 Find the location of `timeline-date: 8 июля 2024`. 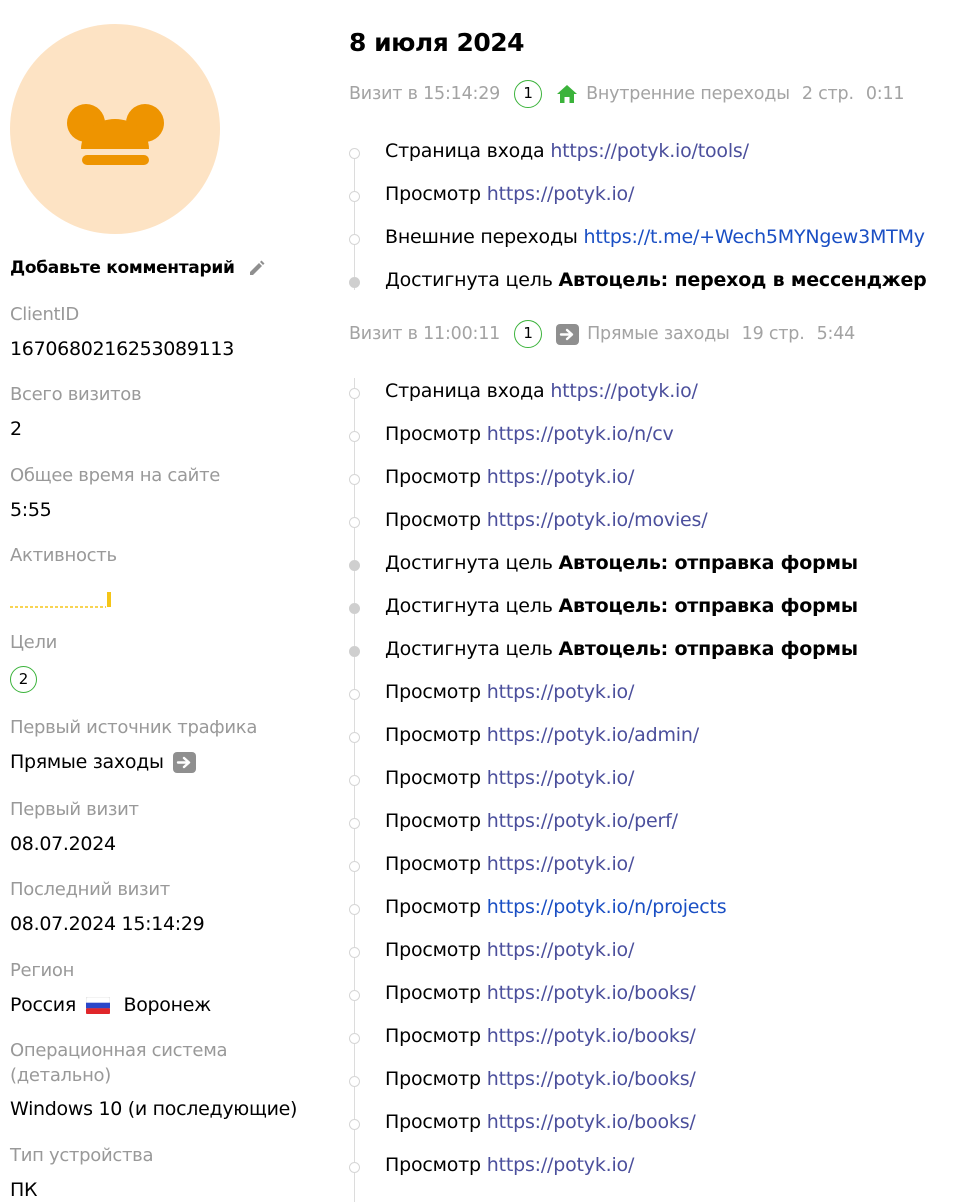

timeline-date: 8 июля 2024 is located at coordinates (437, 42).